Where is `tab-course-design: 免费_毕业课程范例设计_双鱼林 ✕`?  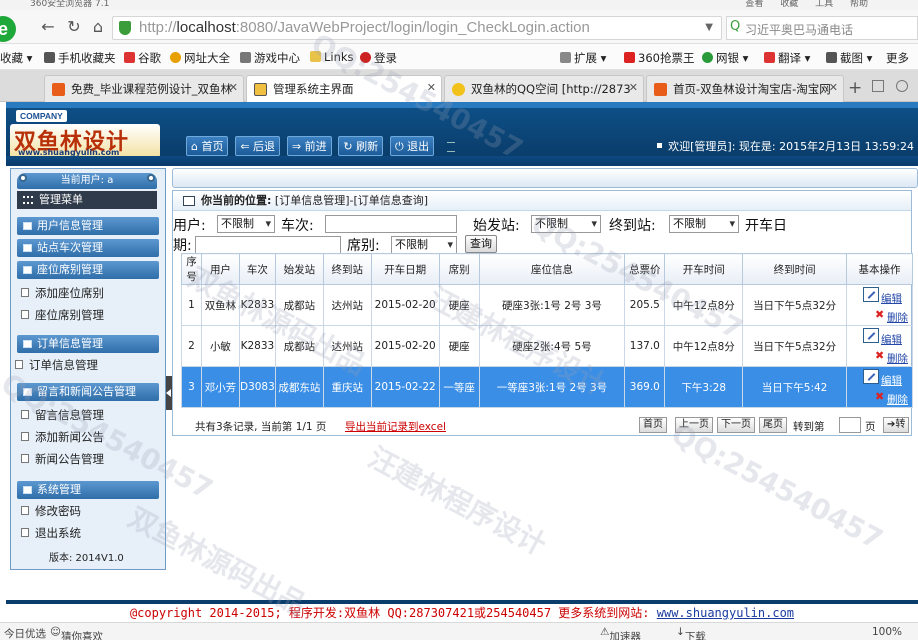 tab-course-design: 免费_毕业课程范例设计_双鱼林 ✕ is located at coordinates (144, 88).